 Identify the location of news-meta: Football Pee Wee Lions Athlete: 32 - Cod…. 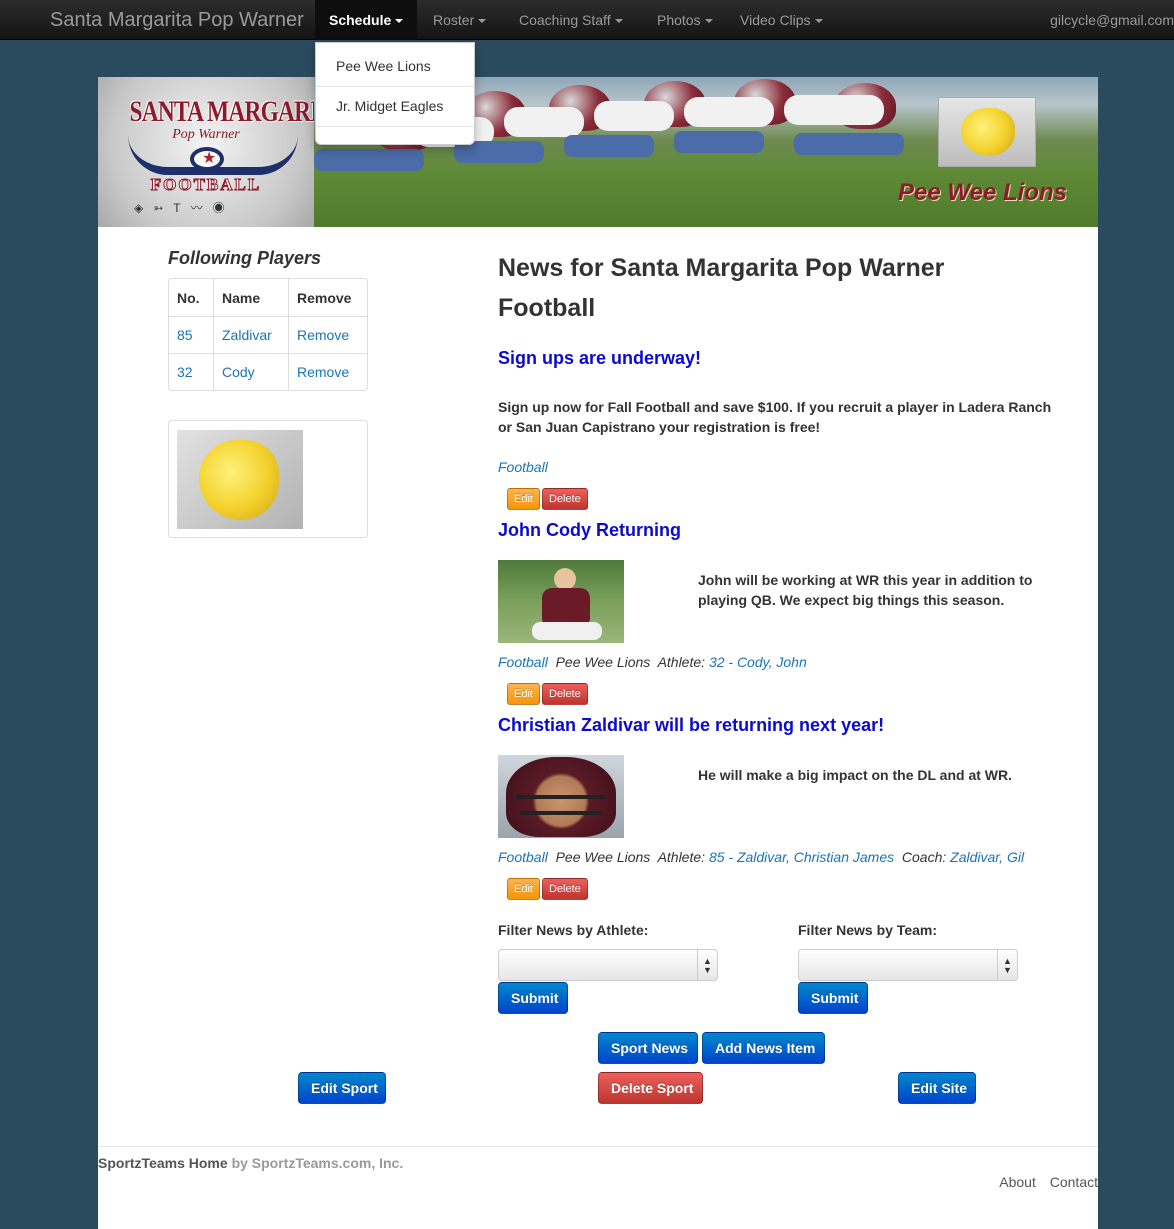
(652, 662).